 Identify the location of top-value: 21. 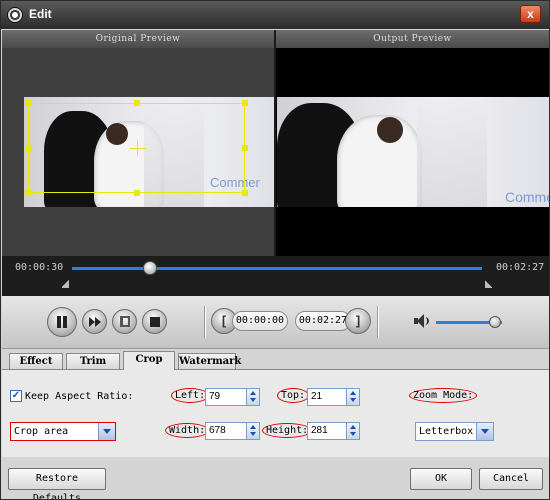
(317, 396).